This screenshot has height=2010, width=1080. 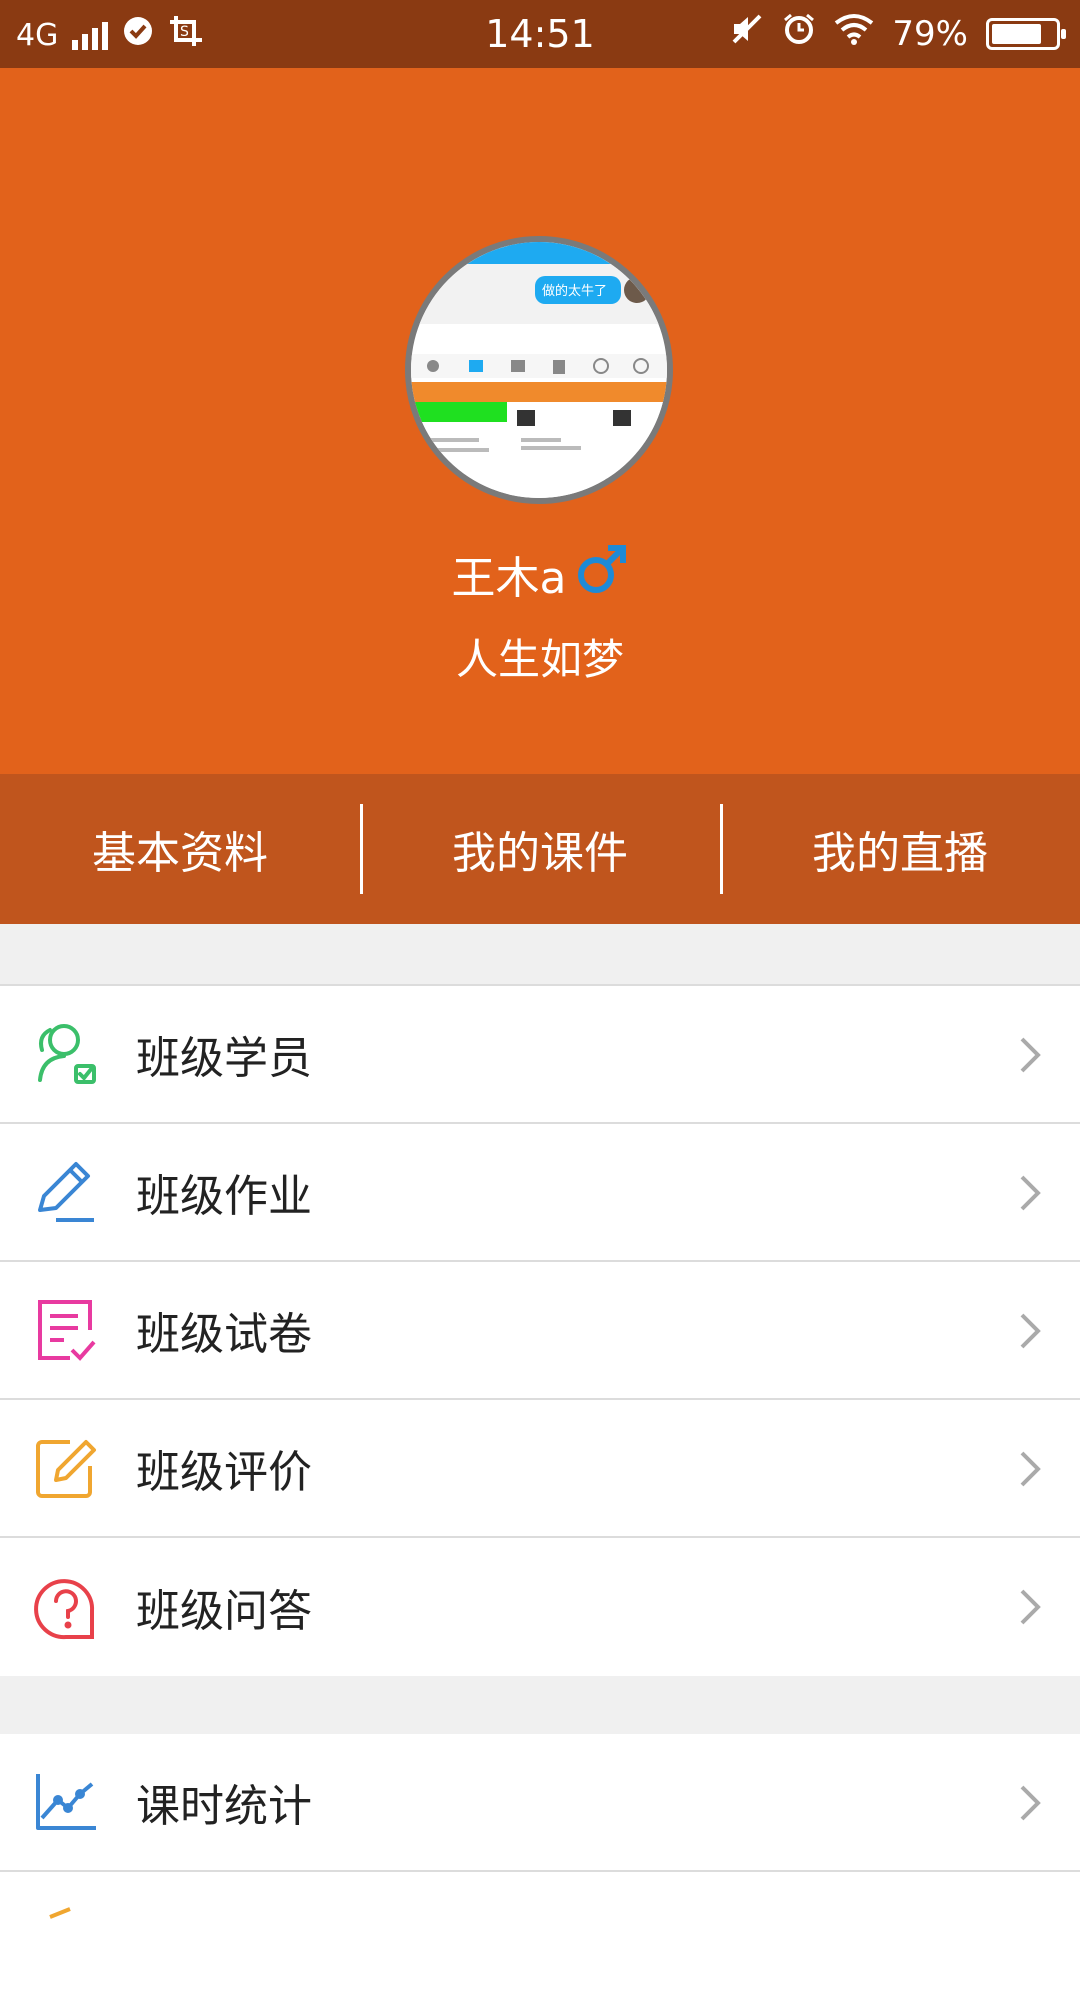 What do you see at coordinates (540, 34) in the screenshot?
I see `status-bar: 4G S 14:51 79%` at bounding box center [540, 34].